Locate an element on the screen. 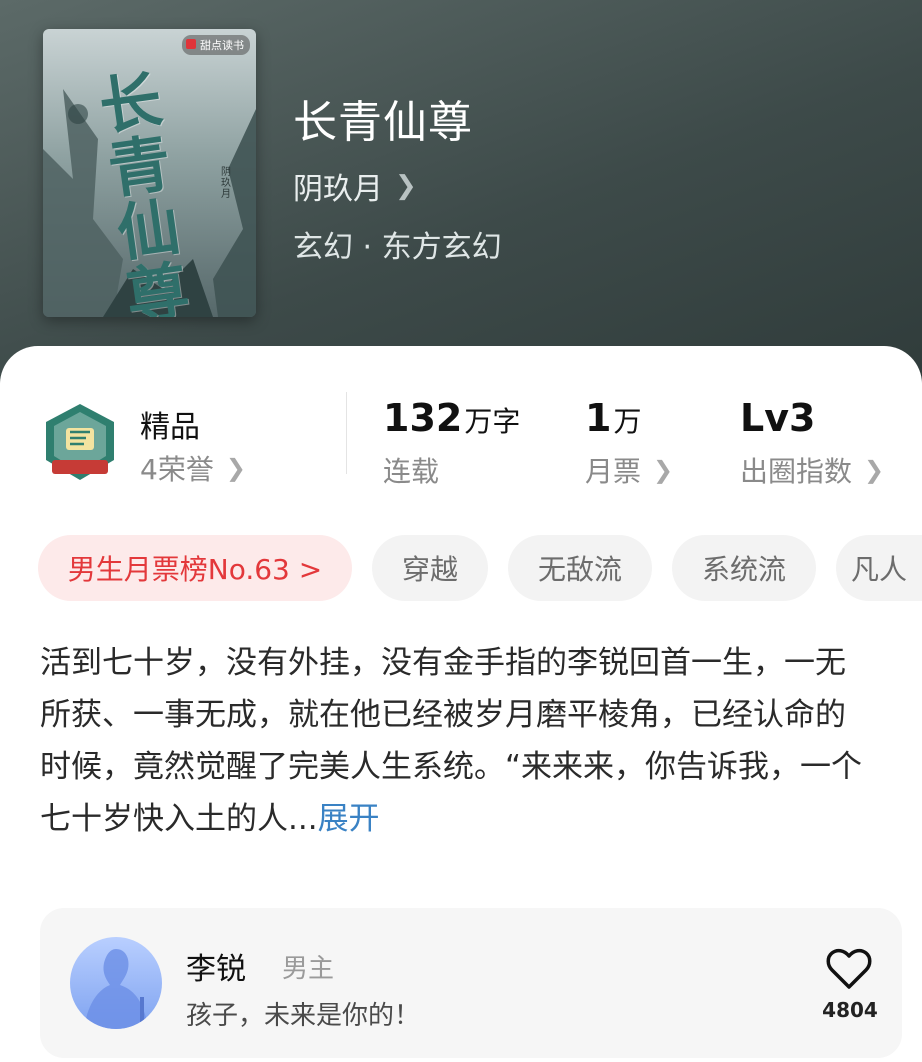 Image resolution: width=922 pixels, height=1062 pixels. character-name: 李锐 is located at coordinates (216, 969).